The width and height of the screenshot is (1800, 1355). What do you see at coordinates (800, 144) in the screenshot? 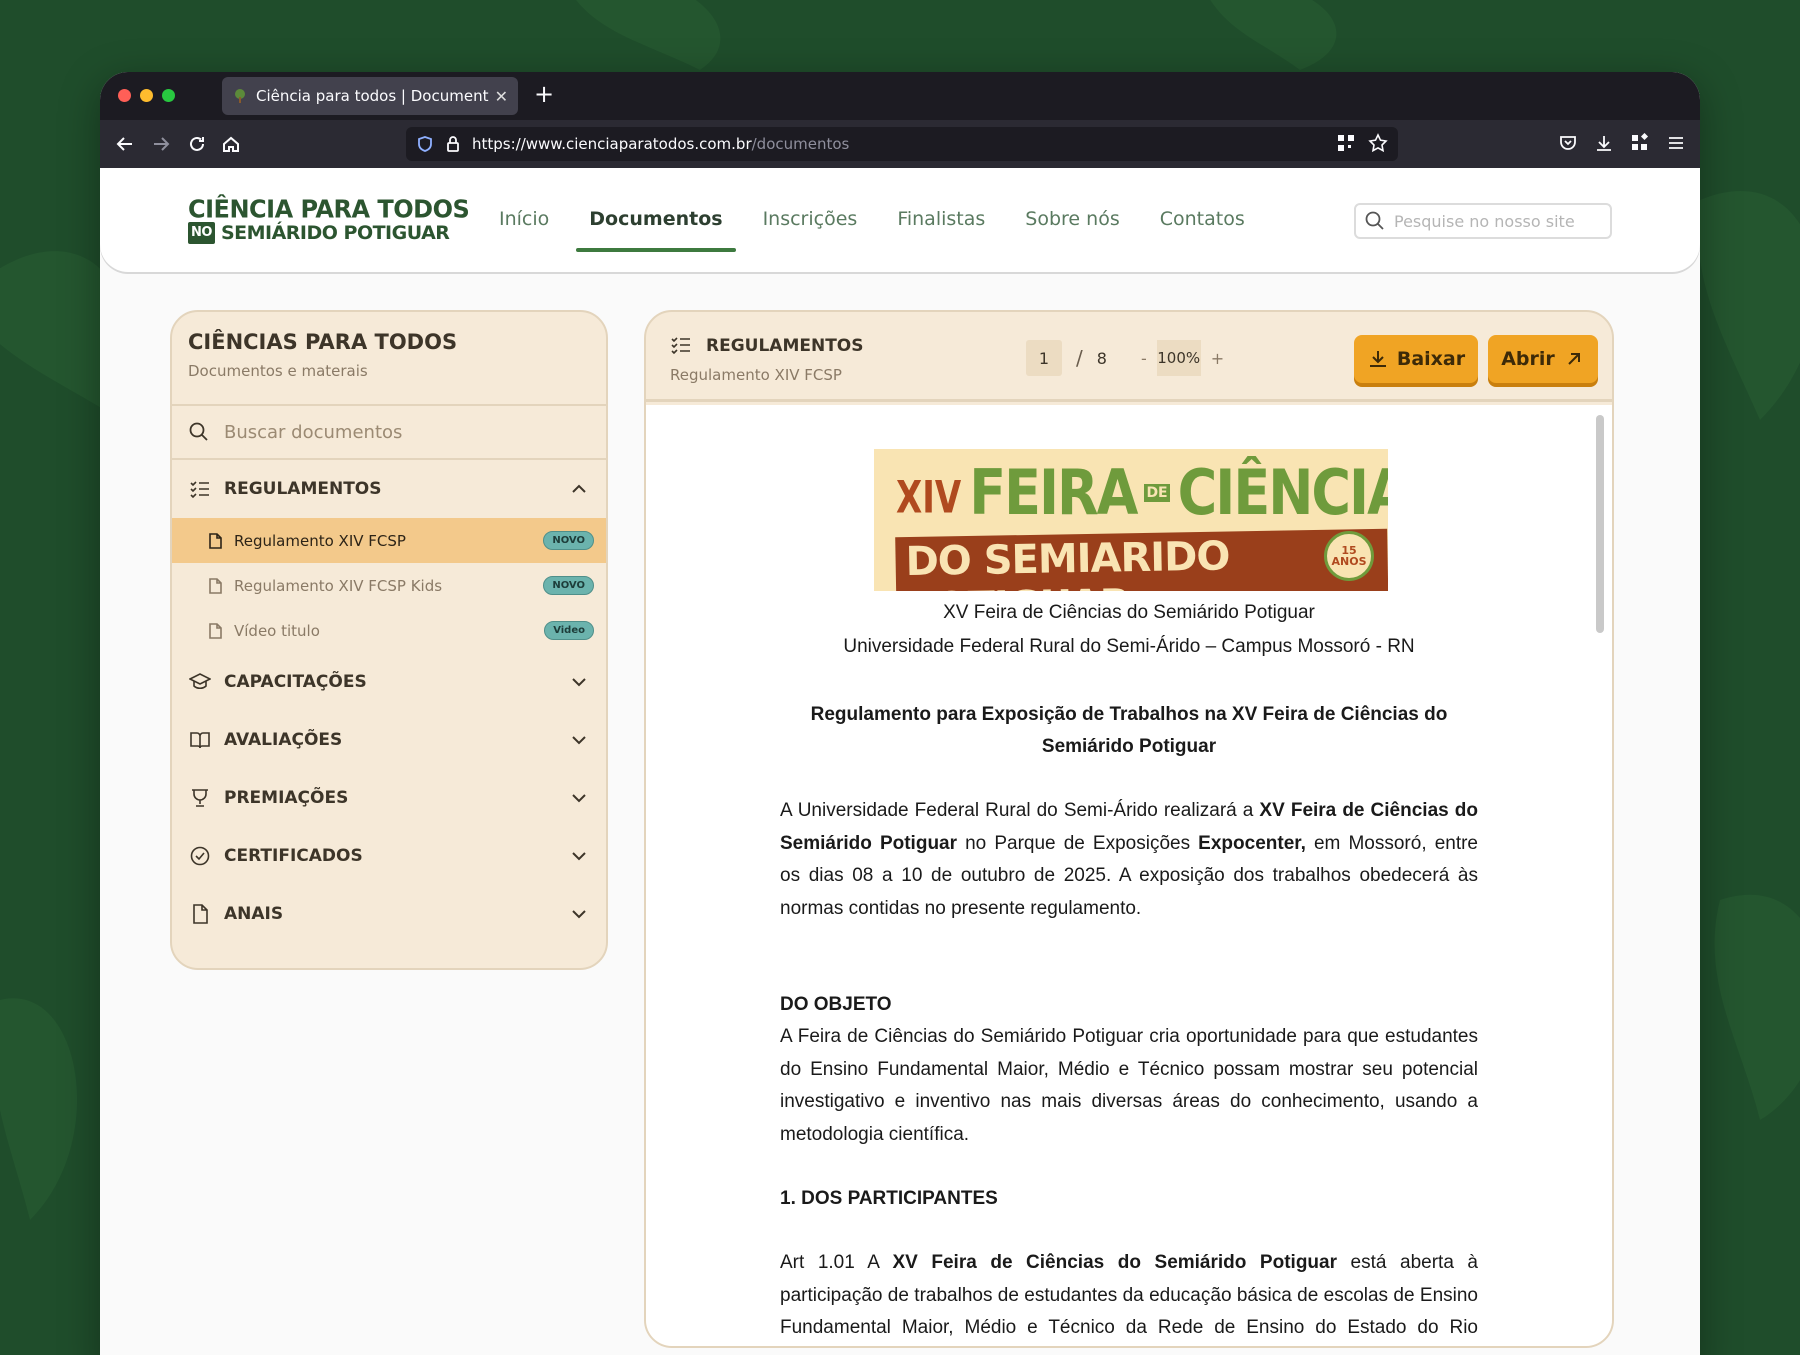
I see `url-path: /documentos` at bounding box center [800, 144].